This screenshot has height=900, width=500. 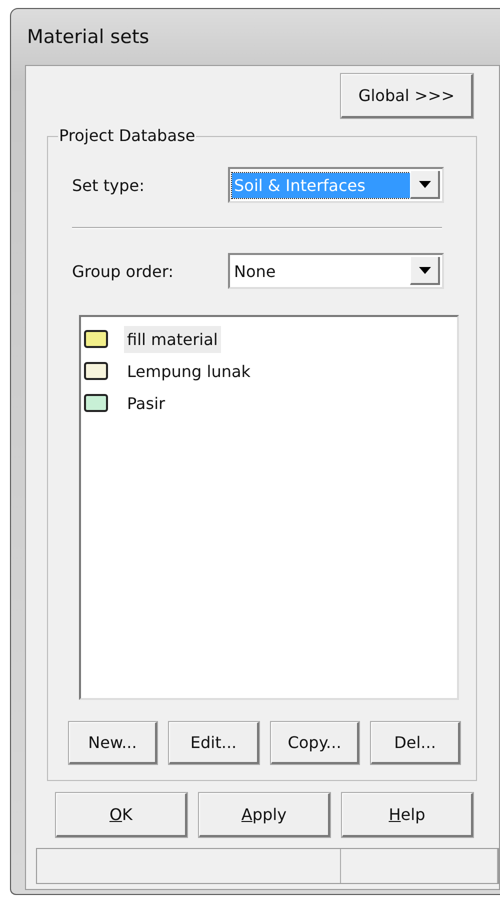 What do you see at coordinates (189, 371) in the screenshot?
I see `list-item: Lempung lunak` at bounding box center [189, 371].